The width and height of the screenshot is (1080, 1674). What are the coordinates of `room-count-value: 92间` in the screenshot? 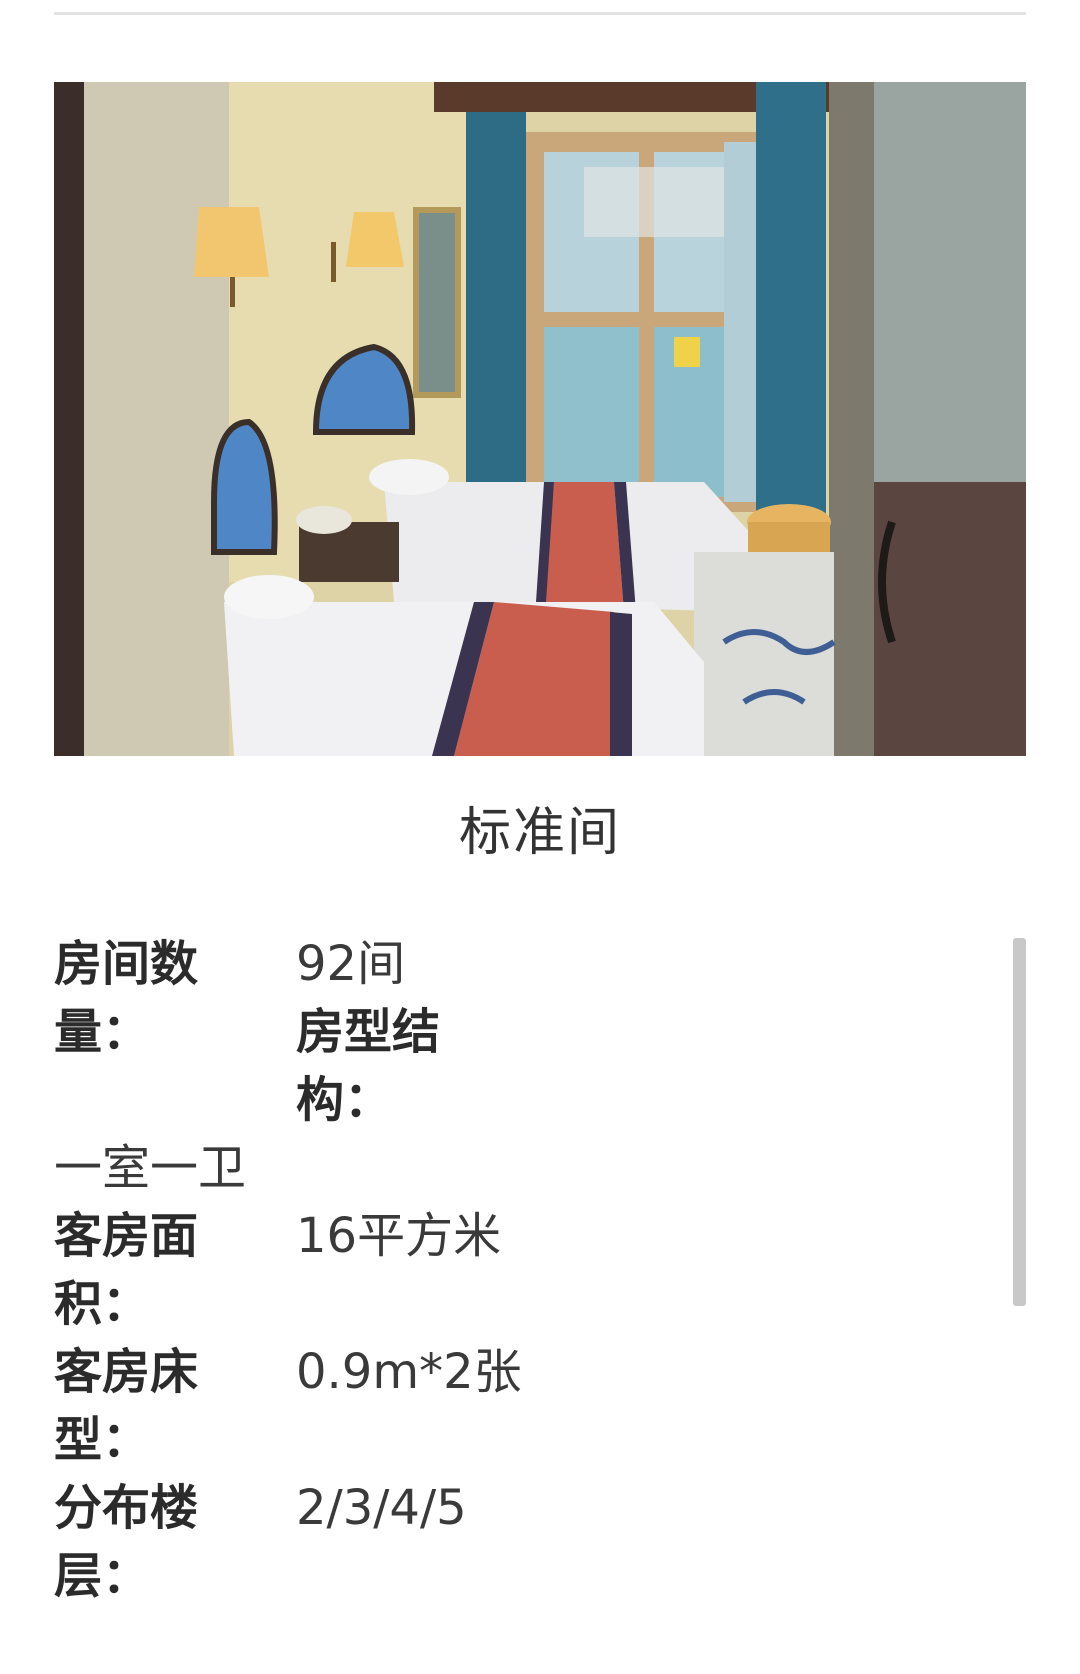 It's located at (351, 964).